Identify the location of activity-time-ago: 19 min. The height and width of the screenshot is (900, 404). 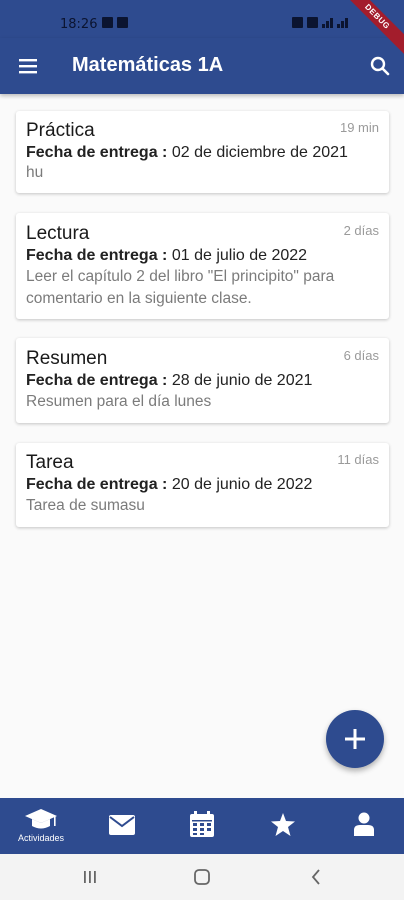
(359, 127).